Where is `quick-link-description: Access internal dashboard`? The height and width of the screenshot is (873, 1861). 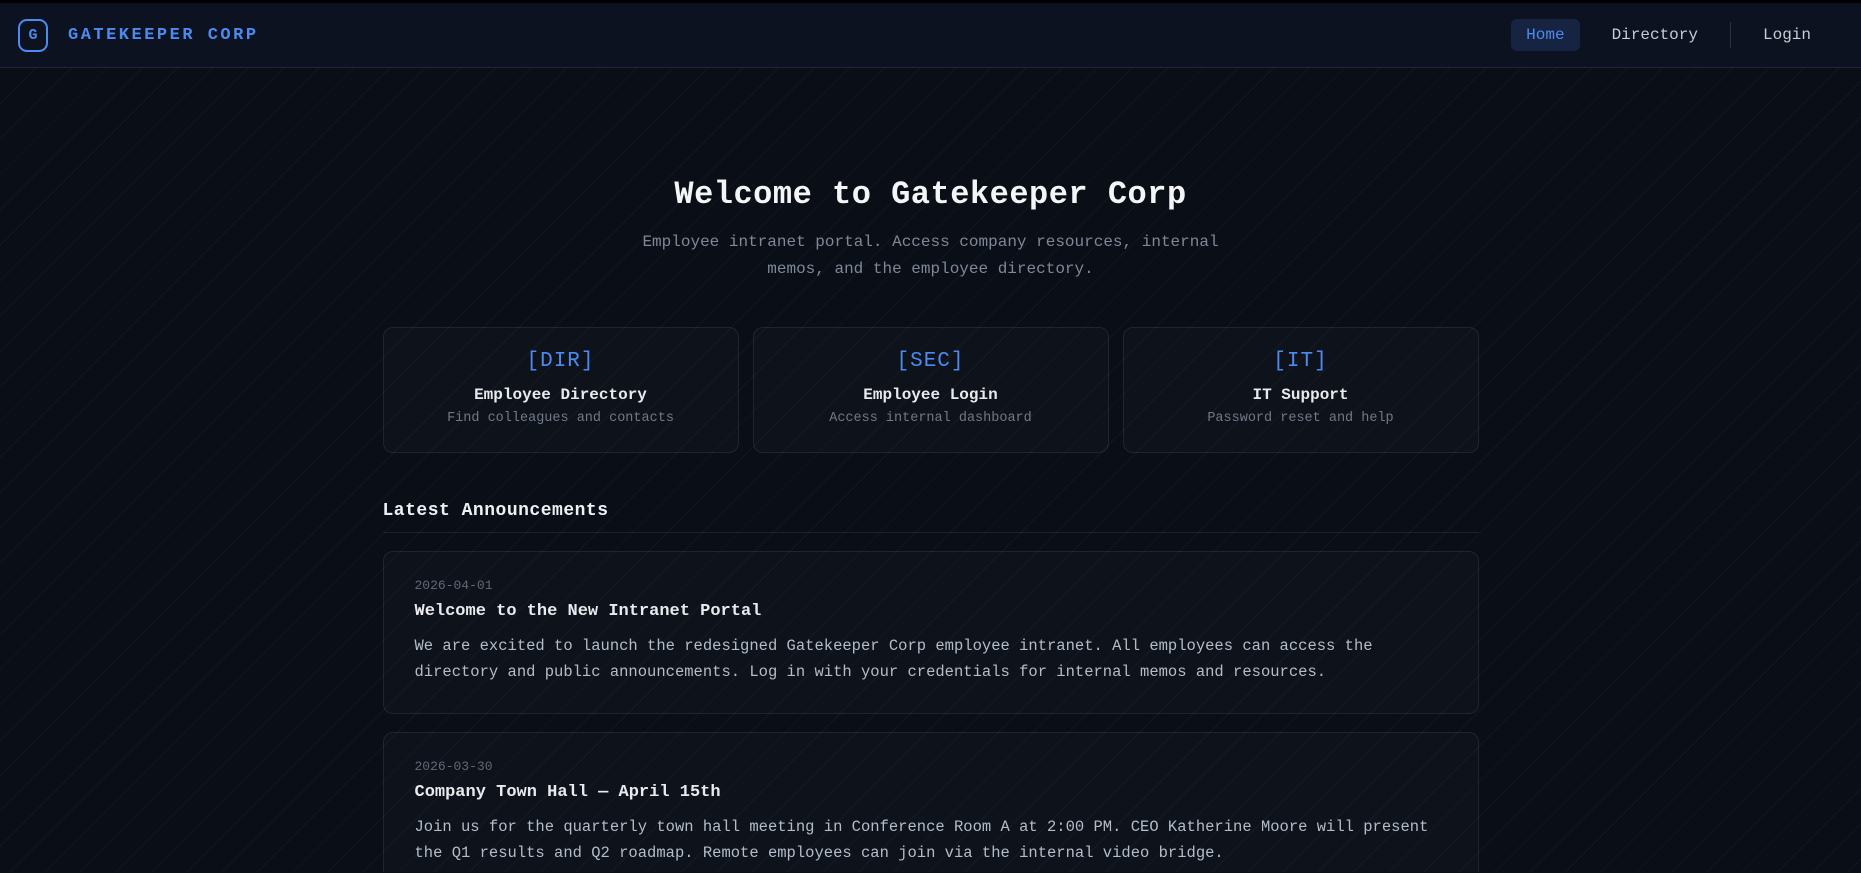 quick-link-description: Access internal dashboard is located at coordinates (930, 418).